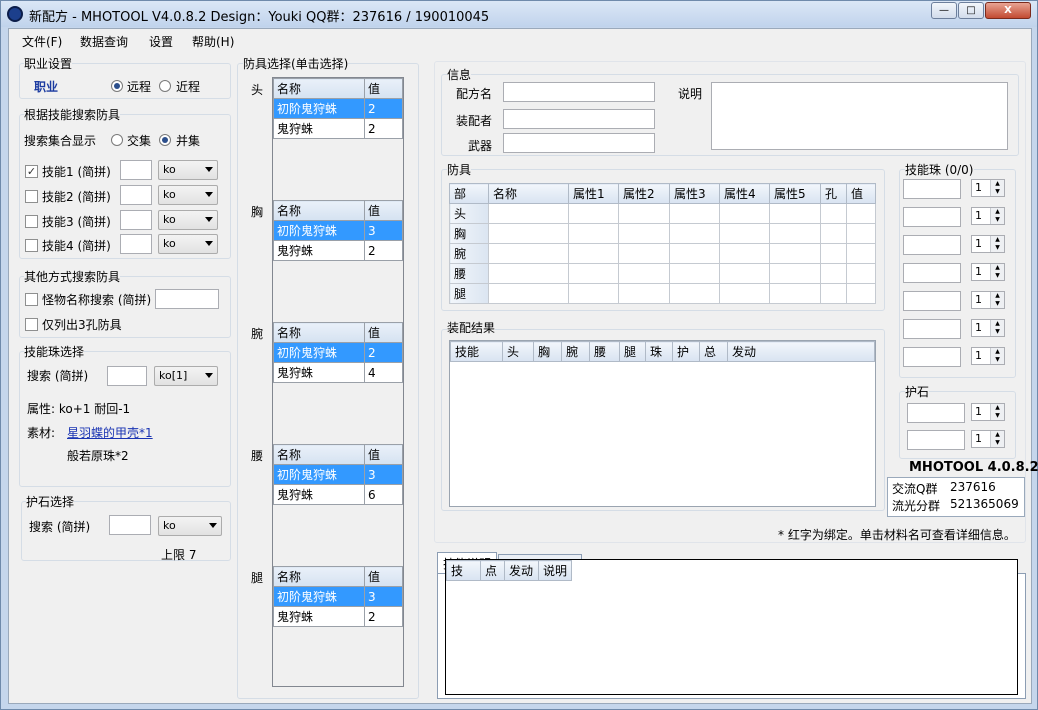 Image resolution: width=1038 pixels, height=710 pixels. Describe the element at coordinates (42, 41) in the screenshot. I see `menu-file: 文件(F)` at that location.